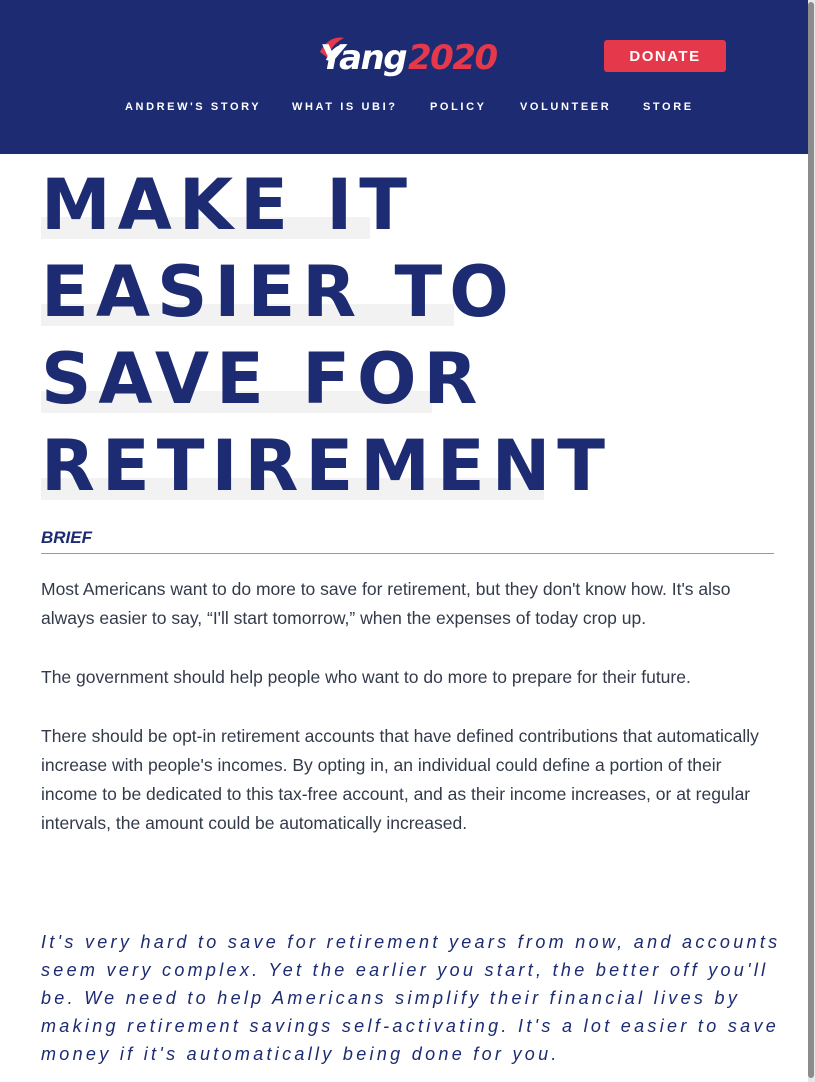  Describe the element at coordinates (66, 537) in the screenshot. I see `brief-label: BRIEF` at that location.